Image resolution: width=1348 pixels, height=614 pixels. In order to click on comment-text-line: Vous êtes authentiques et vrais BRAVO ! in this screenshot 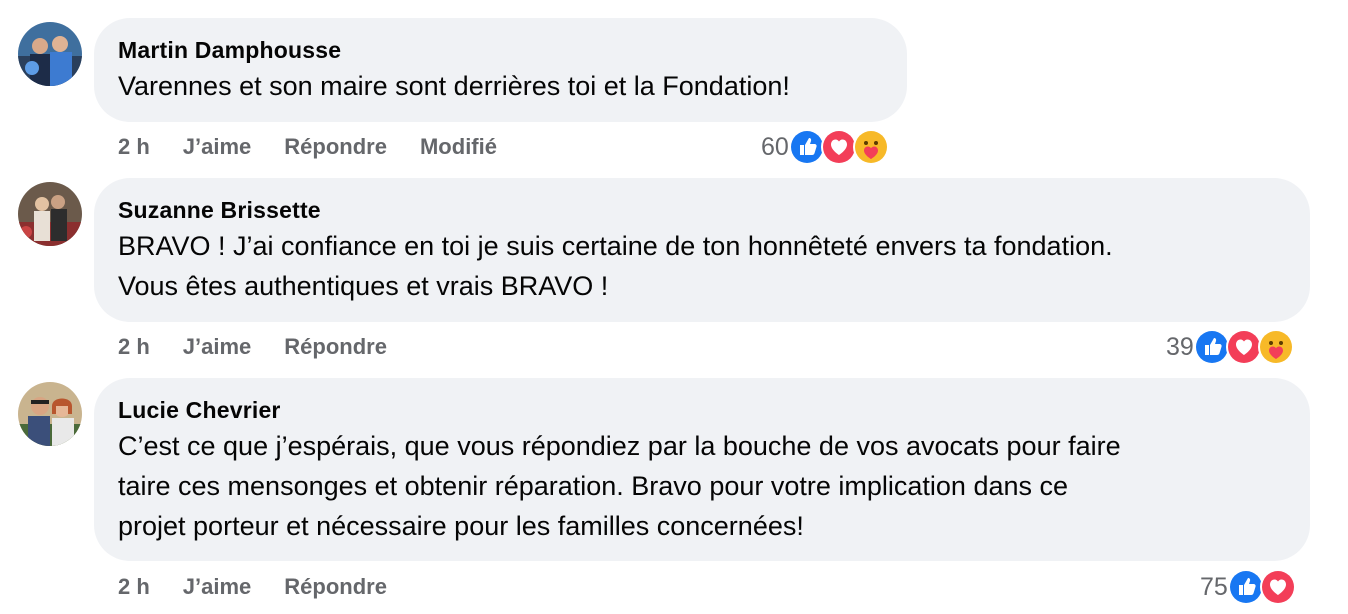, I will do `click(363, 286)`.